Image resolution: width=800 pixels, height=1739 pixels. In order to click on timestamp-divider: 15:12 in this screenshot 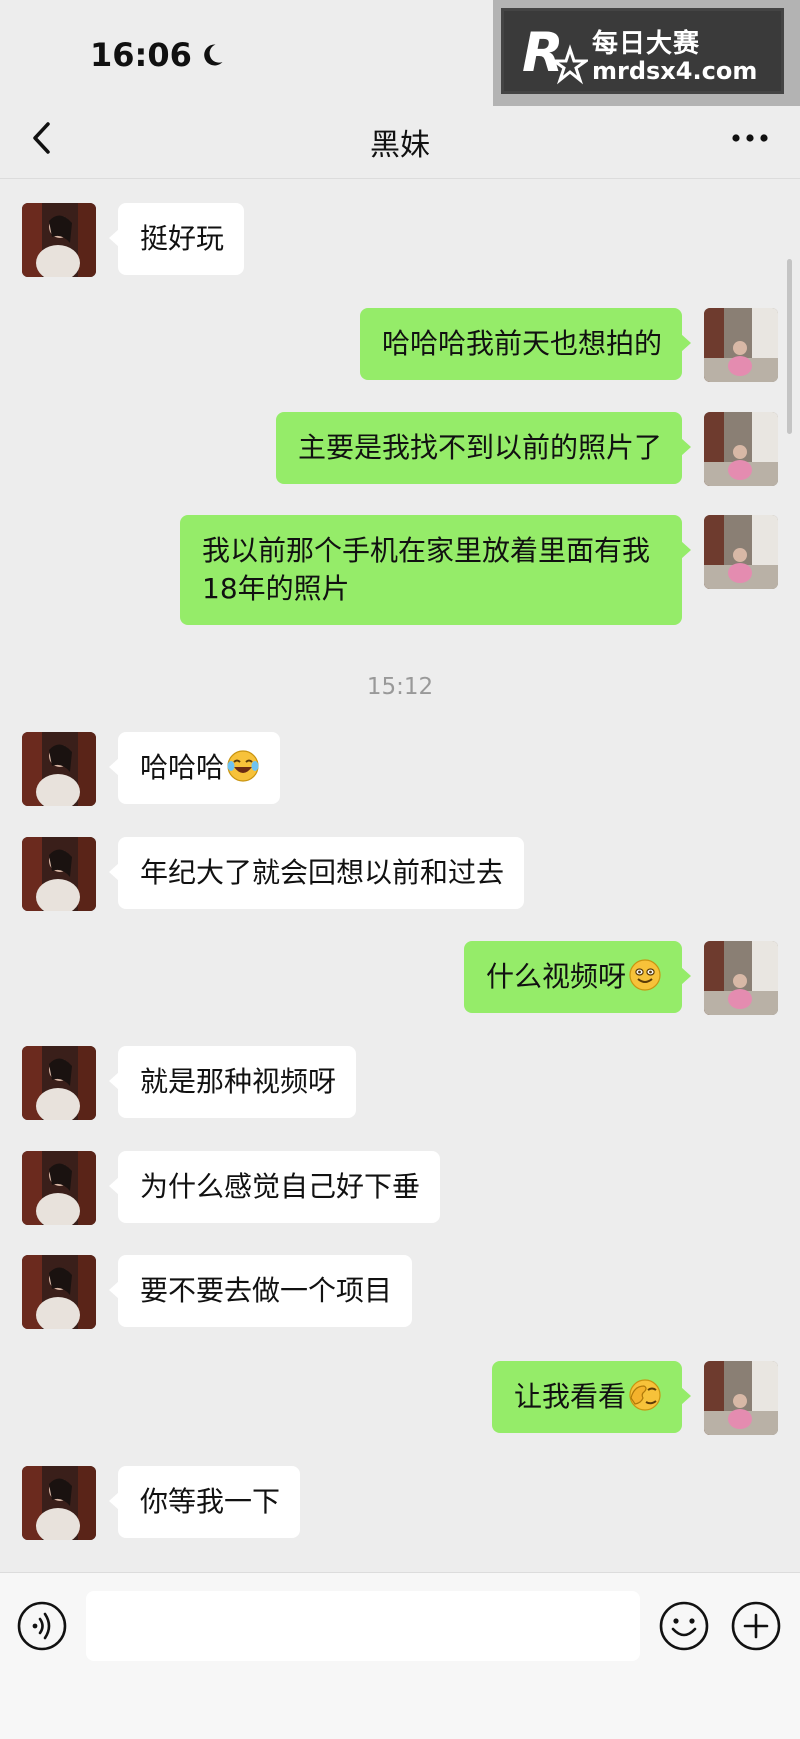, I will do `click(400, 687)`.